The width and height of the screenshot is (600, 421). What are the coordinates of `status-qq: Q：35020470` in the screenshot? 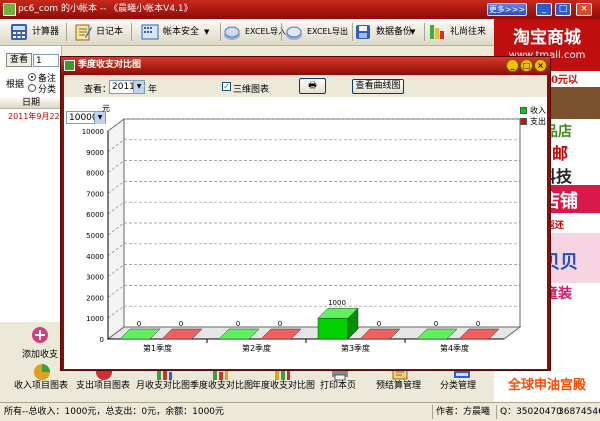 It's located at (531, 412).